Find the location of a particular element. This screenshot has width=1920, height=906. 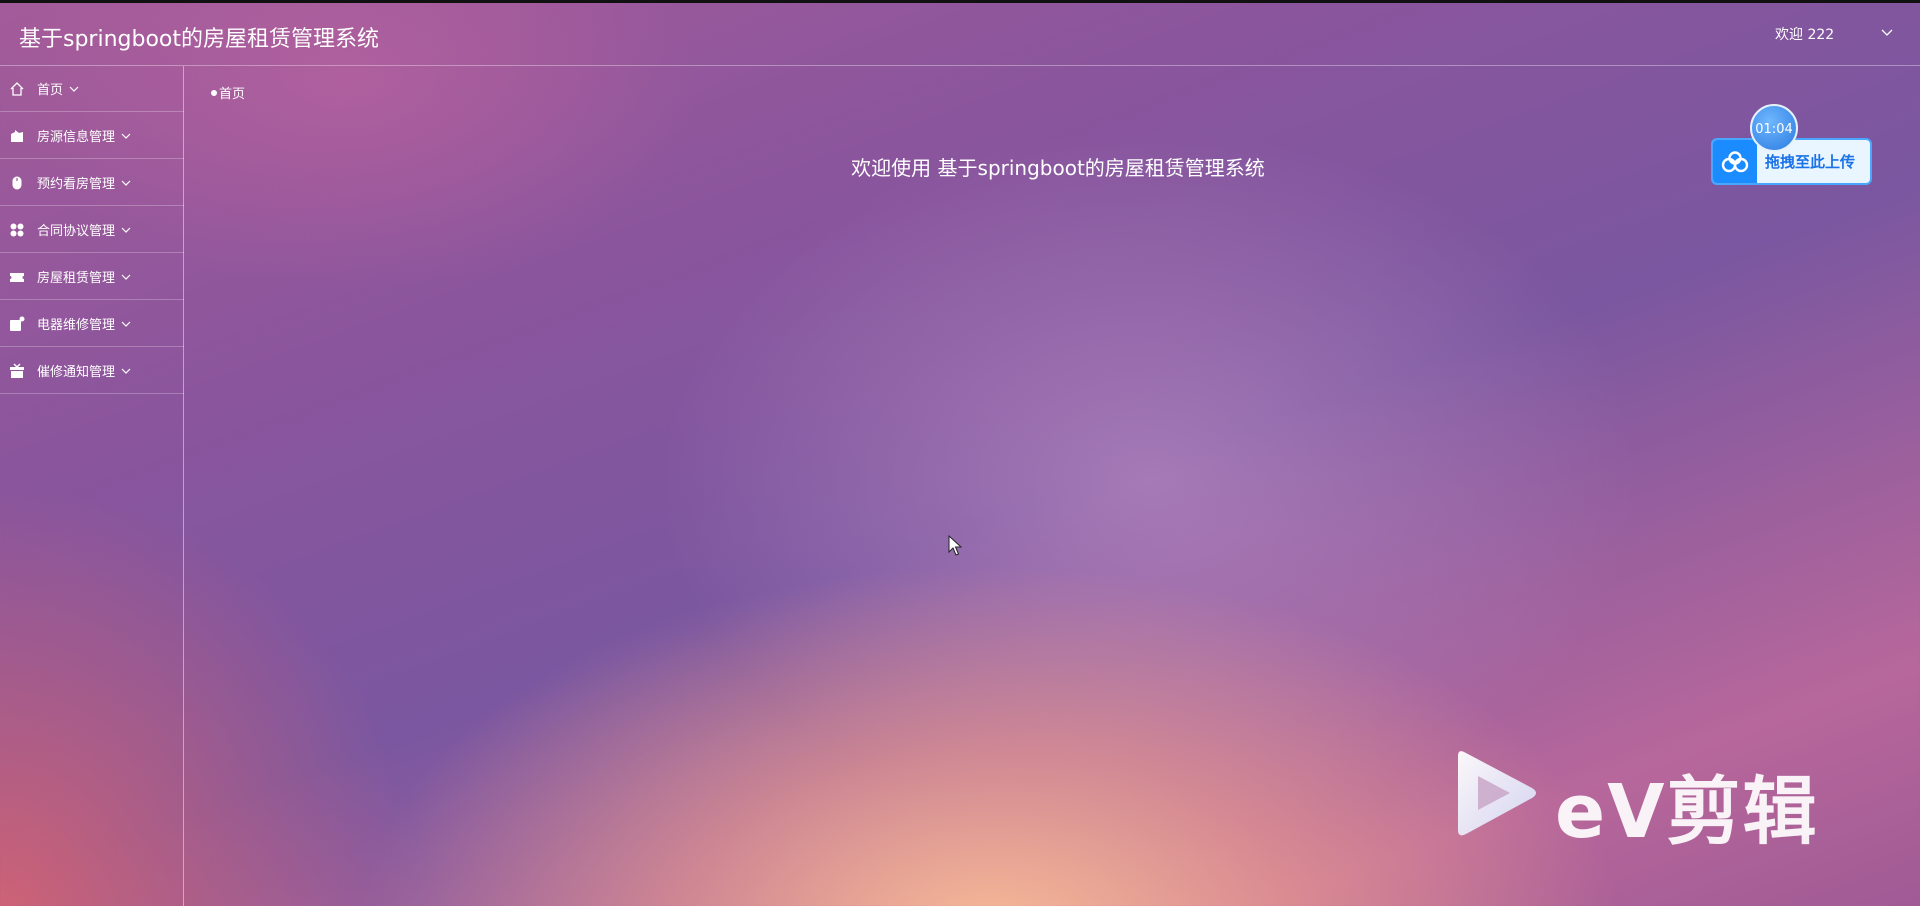

gift-box-icon is located at coordinates (17, 370).